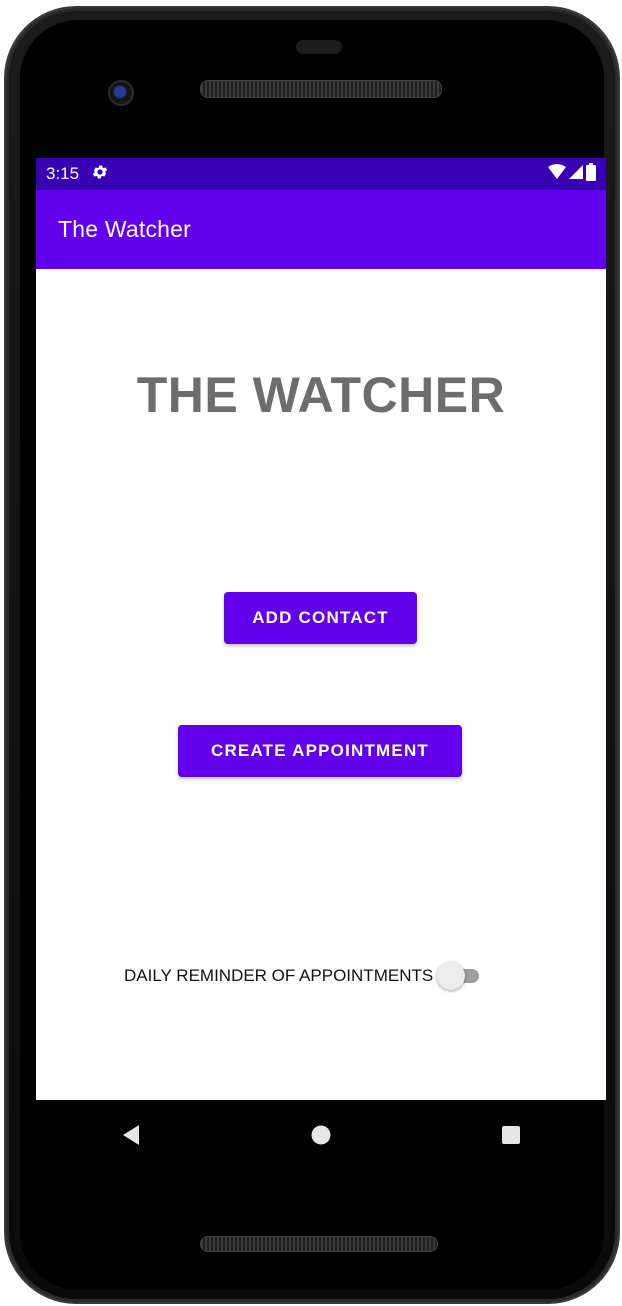 This screenshot has height=1306, width=622. Describe the element at coordinates (121, 93) in the screenshot. I see `front-camera` at that location.